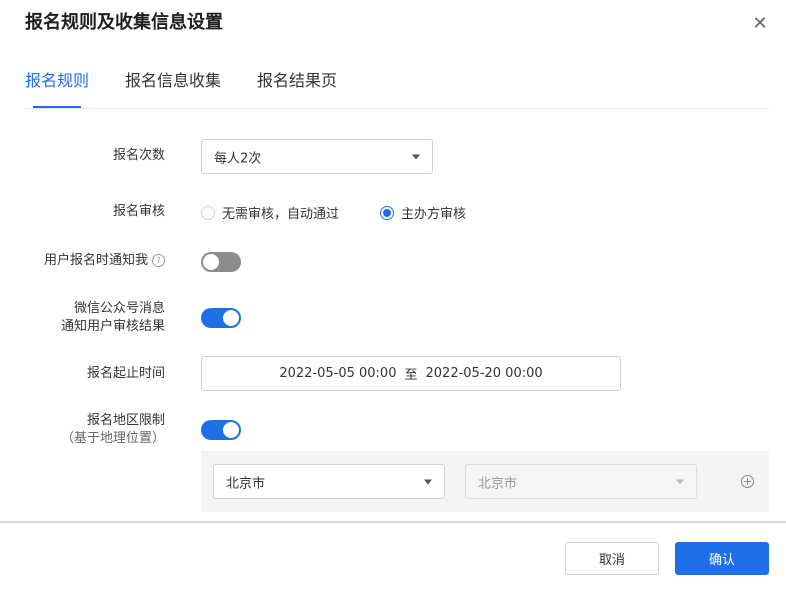  Describe the element at coordinates (484, 373) in the screenshot. I see `end-time: 2022-05-20 00:00` at that location.